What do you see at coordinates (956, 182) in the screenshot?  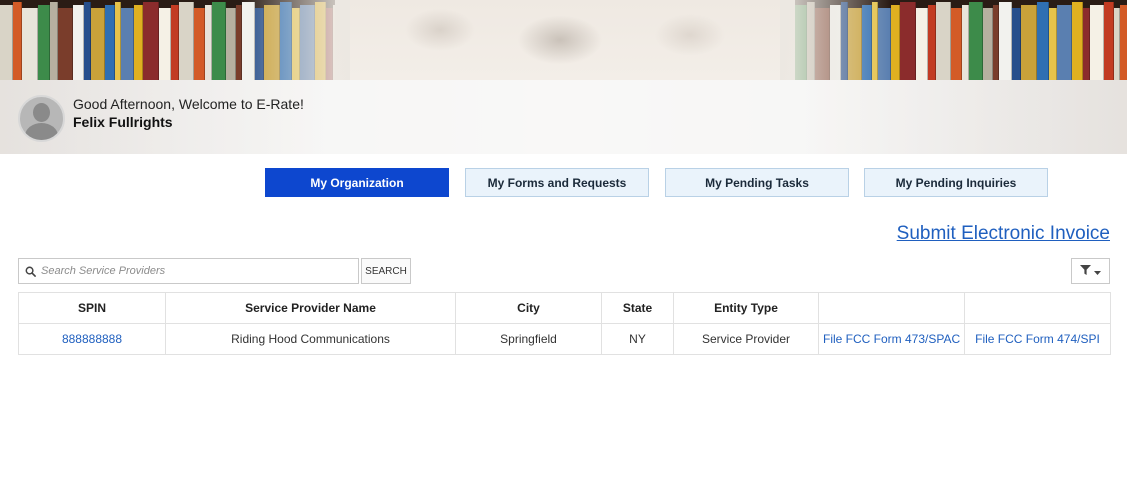 I see `tab-my-pending-inquiries: My Pending Inquiries` at bounding box center [956, 182].